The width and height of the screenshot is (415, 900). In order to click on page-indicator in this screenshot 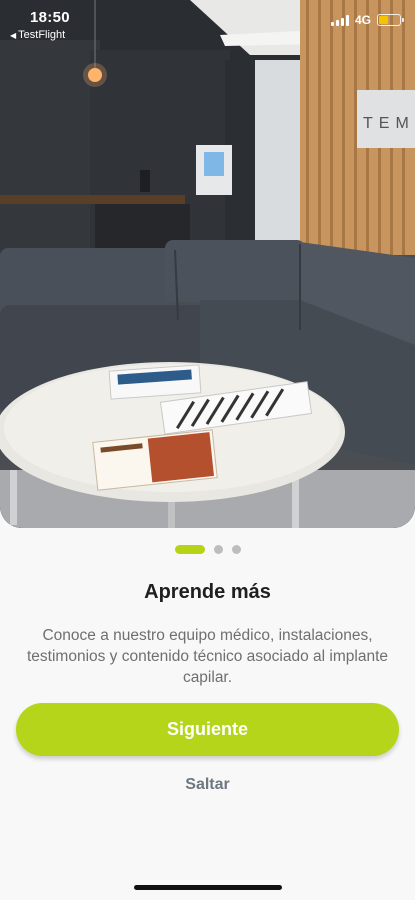, I will do `click(207, 549)`.